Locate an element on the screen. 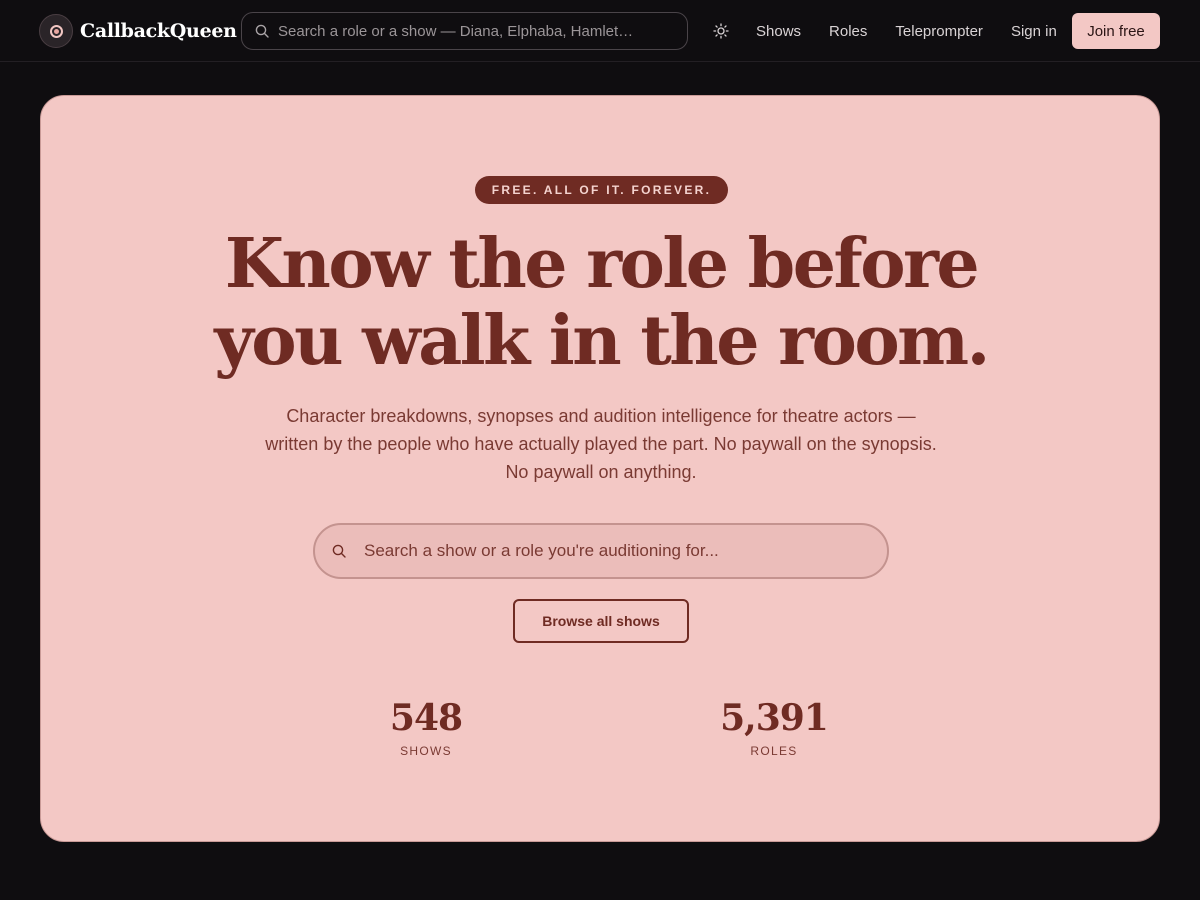 Image resolution: width=1200 pixels, height=900 pixels. record-icon is located at coordinates (56, 31).